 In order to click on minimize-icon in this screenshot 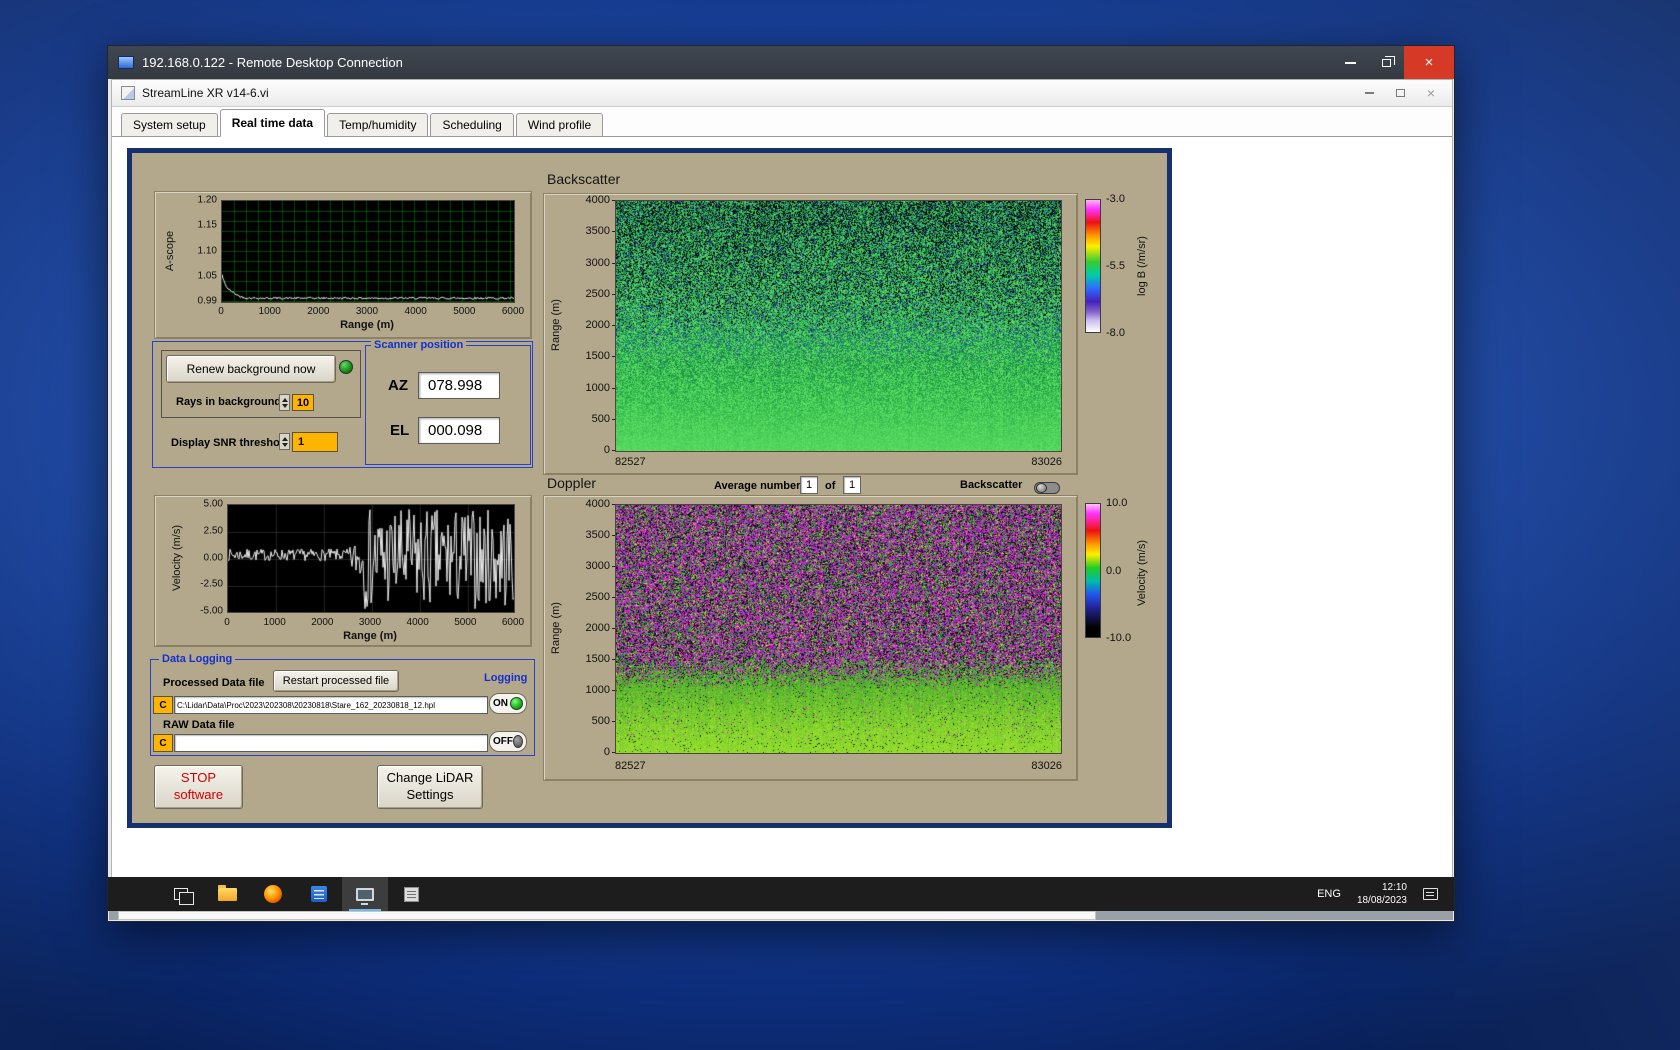, I will do `click(1350, 62)`.